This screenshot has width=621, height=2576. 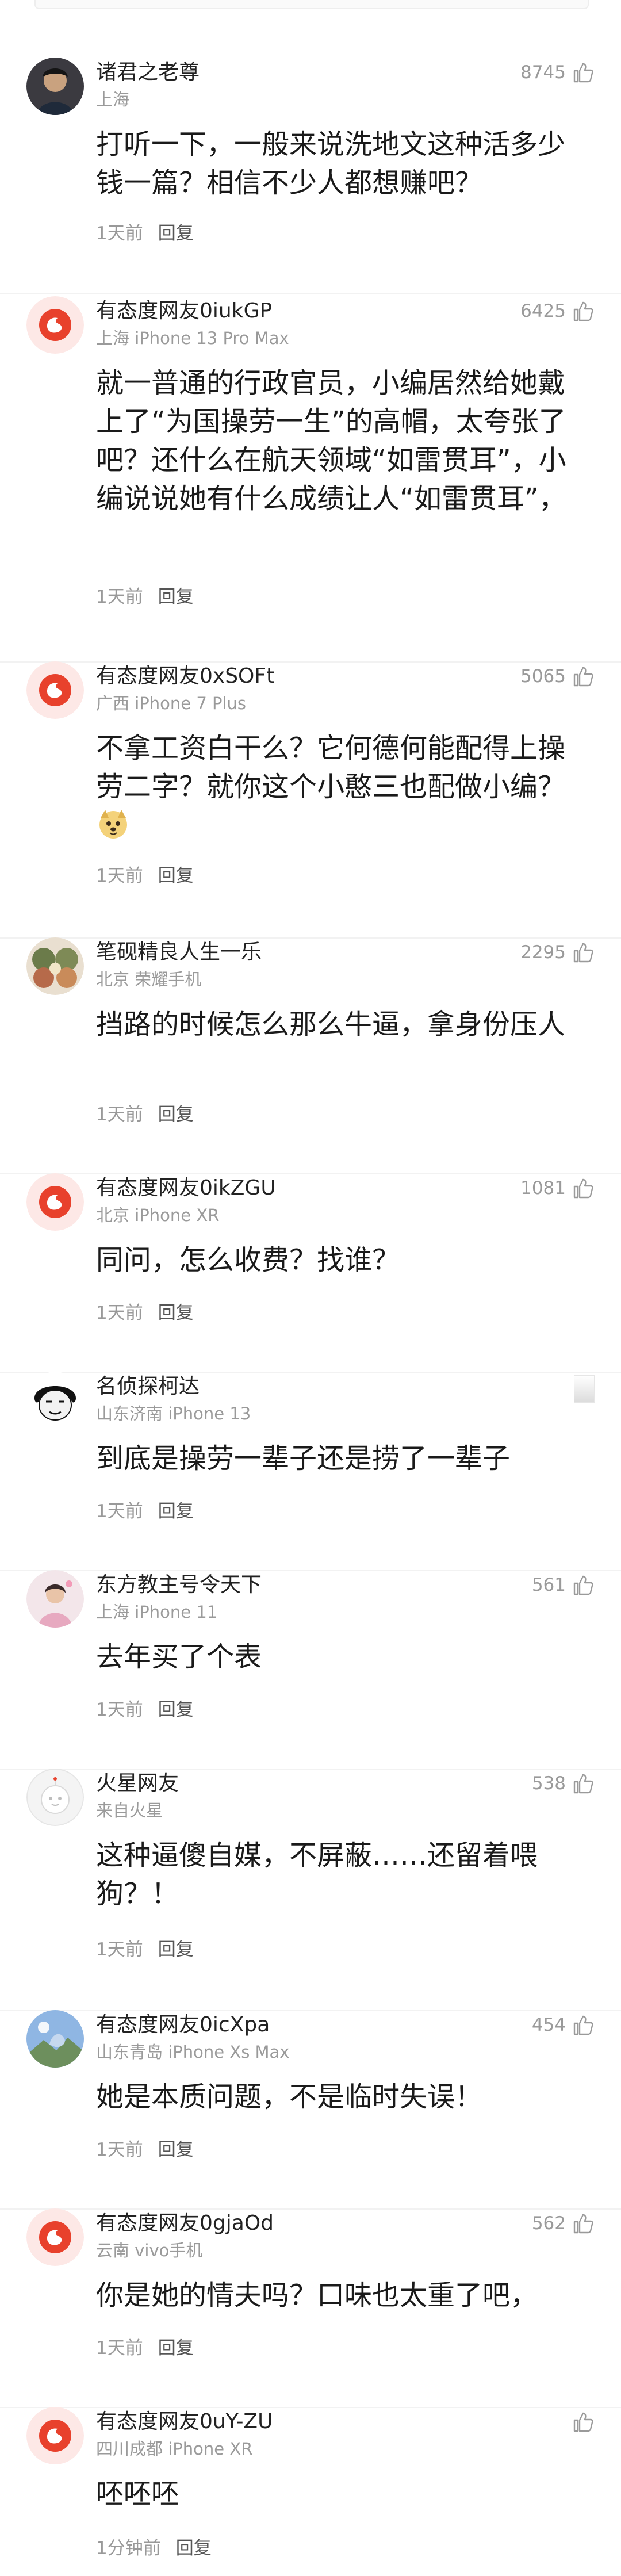 I want to click on like-button: 538, so click(x=563, y=1783).